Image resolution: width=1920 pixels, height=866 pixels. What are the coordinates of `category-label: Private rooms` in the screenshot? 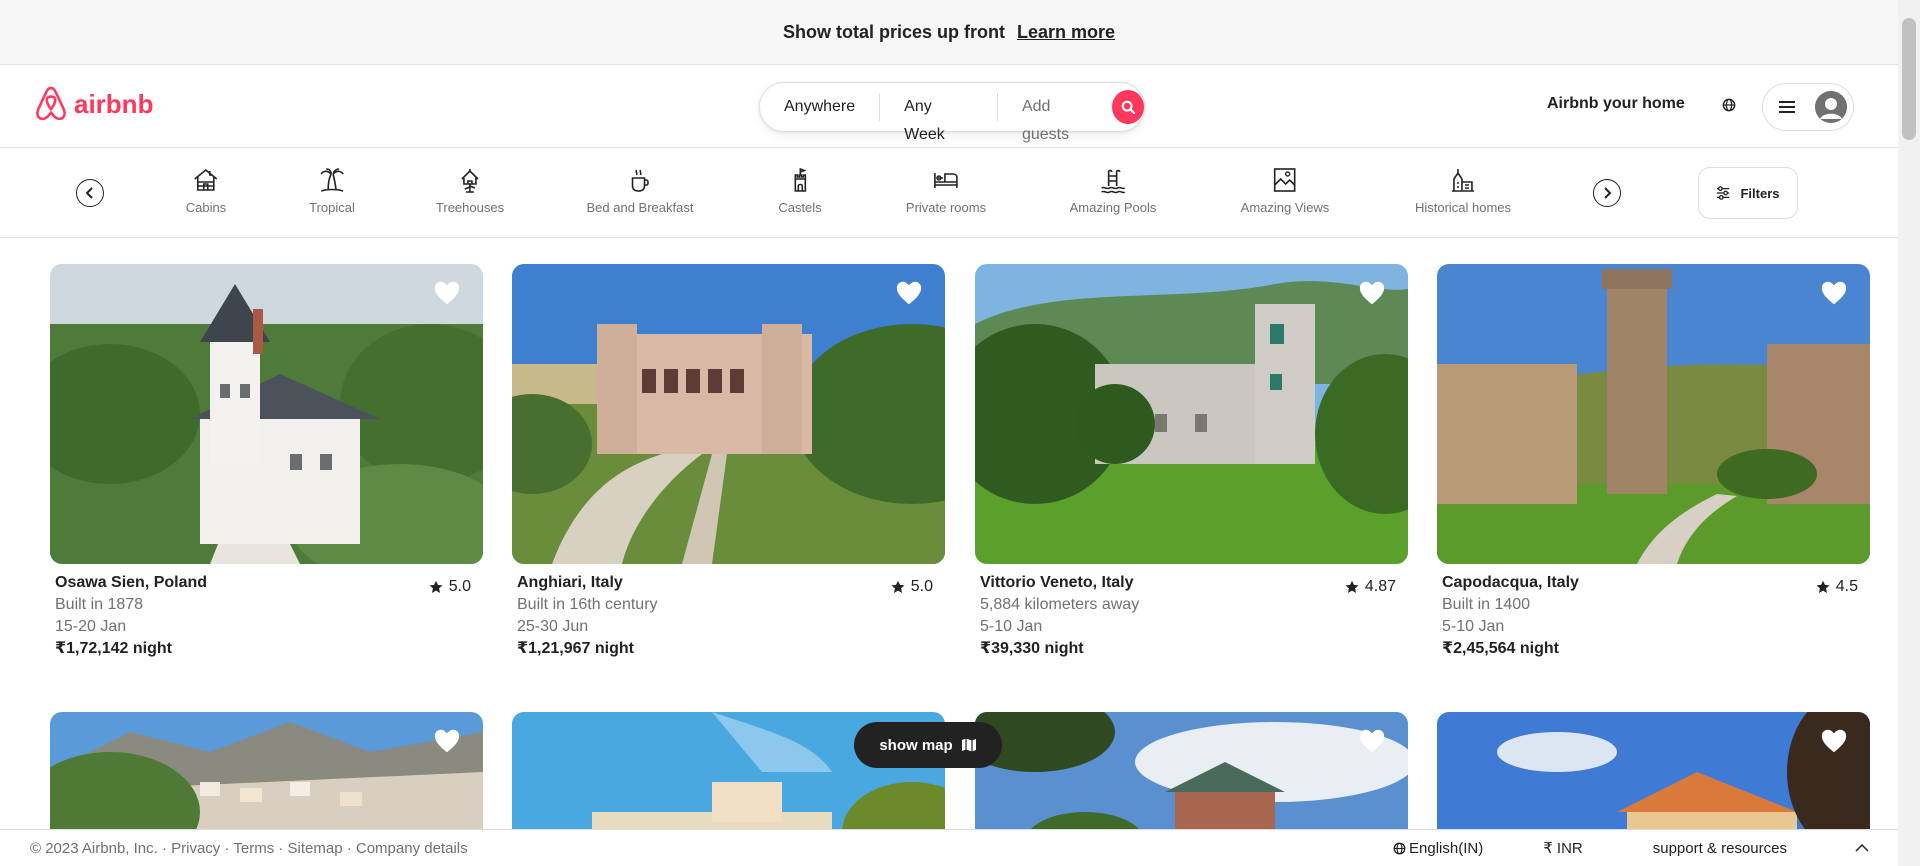 It's located at (946, 207).